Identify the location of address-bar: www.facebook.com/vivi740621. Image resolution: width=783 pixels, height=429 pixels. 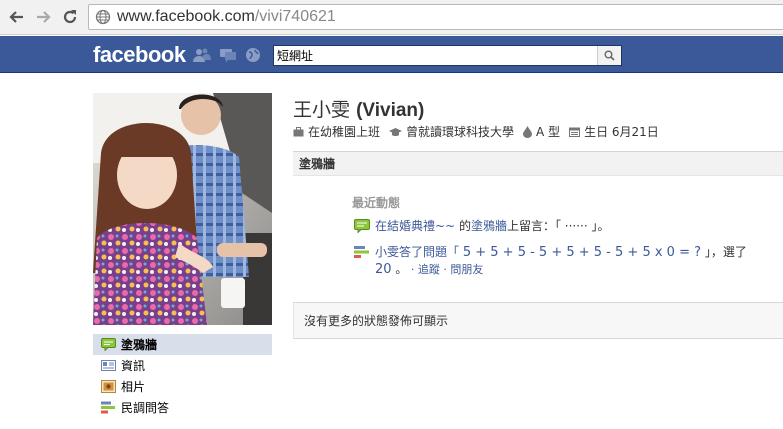
(435, 17).